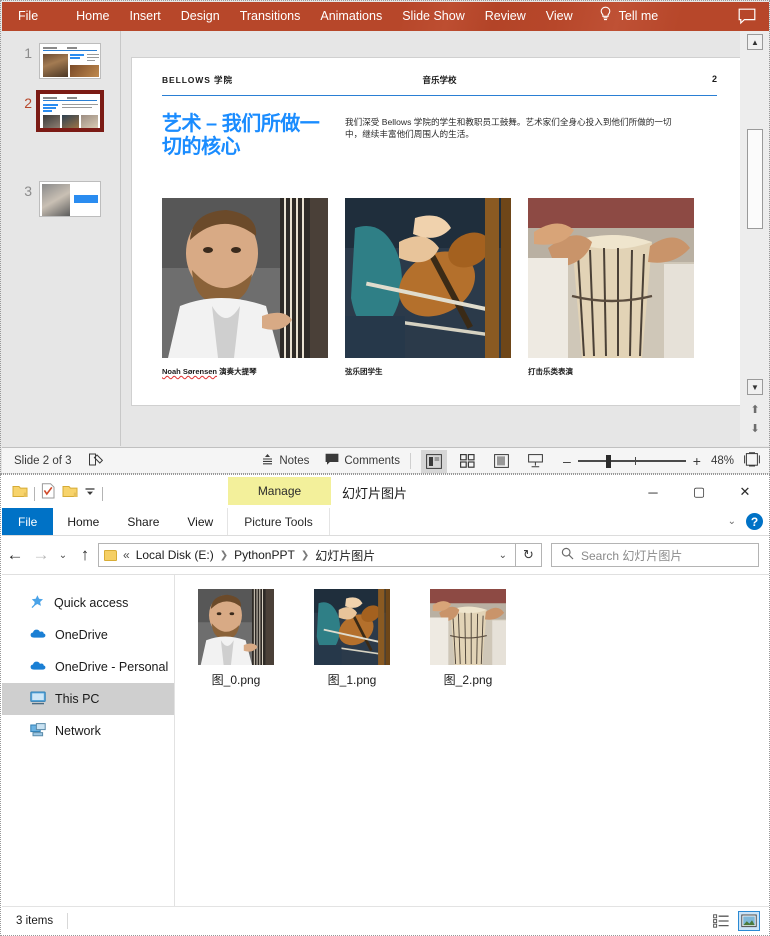 Image resolution: width=770 pixels, height=936 pixels. What do you see at coordinates (755, 409) in the screenshot?
I see `previous-slide-button: ⬆` at bounding box center [755, 409].